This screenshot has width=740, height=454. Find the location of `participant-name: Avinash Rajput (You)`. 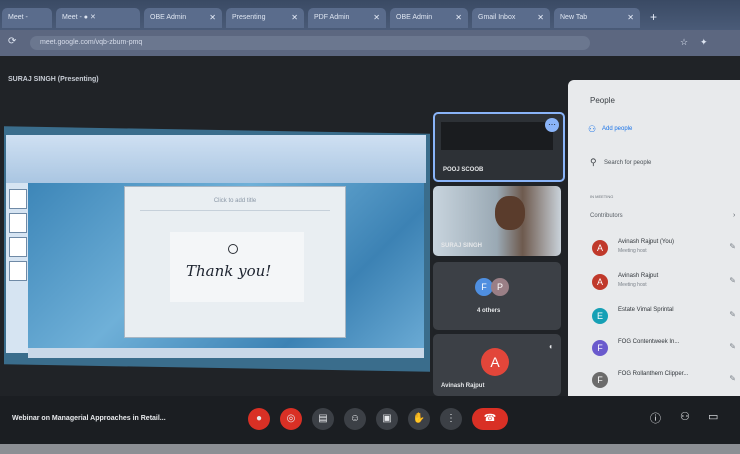

participant-name: Avinash Rajput (You) is located at coordinates (646, 242).